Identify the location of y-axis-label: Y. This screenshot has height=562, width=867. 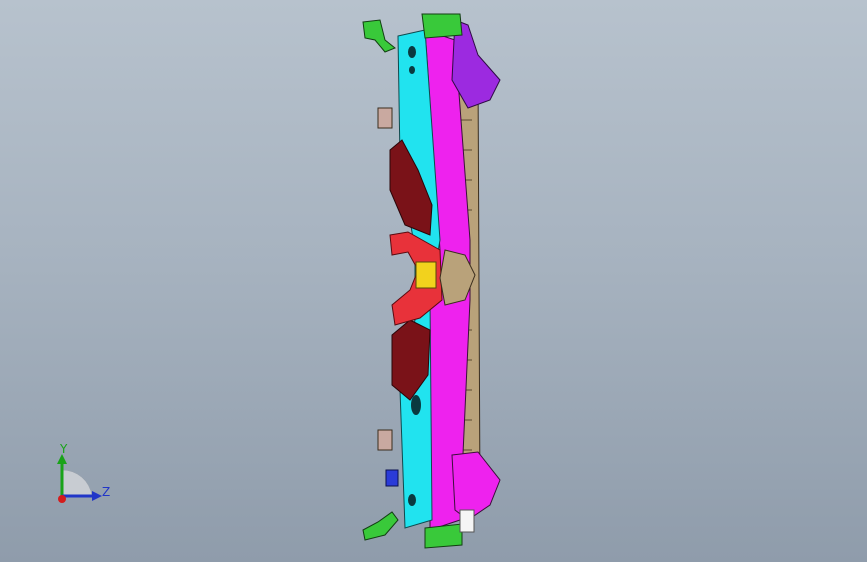
(64, 449).